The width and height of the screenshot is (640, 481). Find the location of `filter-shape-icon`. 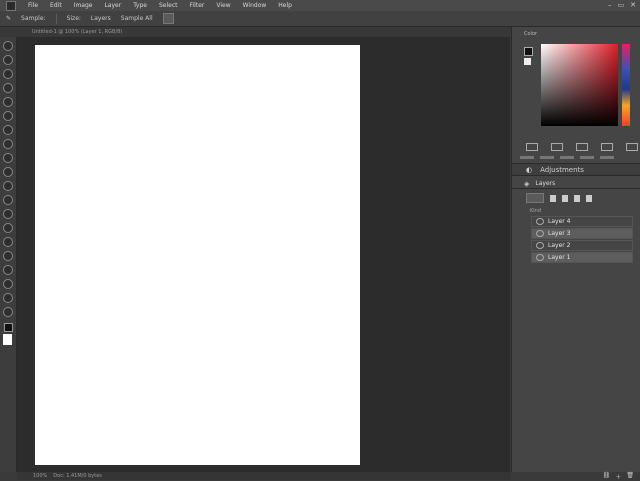

filter-shape-icon is located at coordinates (589, 198).